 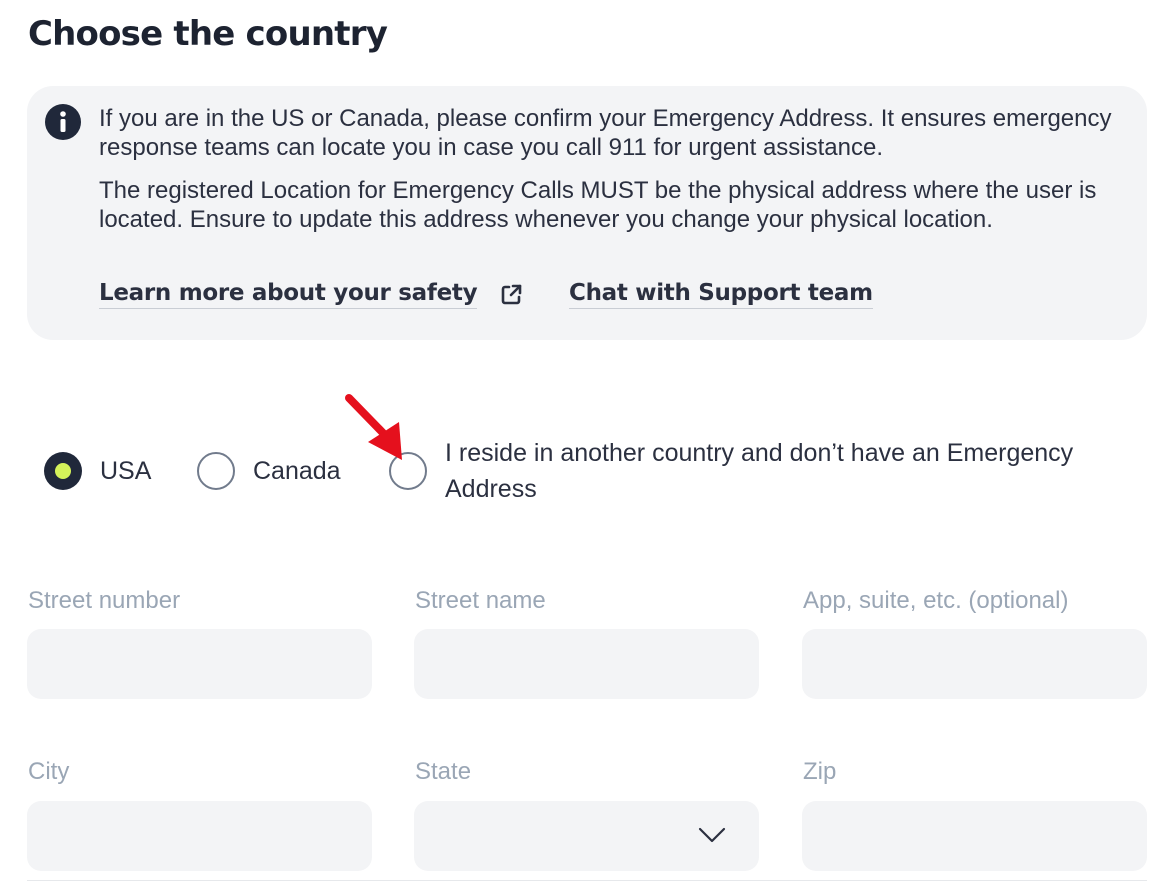 I want to click on chevron-down-icon, so click(x=712, y=835).